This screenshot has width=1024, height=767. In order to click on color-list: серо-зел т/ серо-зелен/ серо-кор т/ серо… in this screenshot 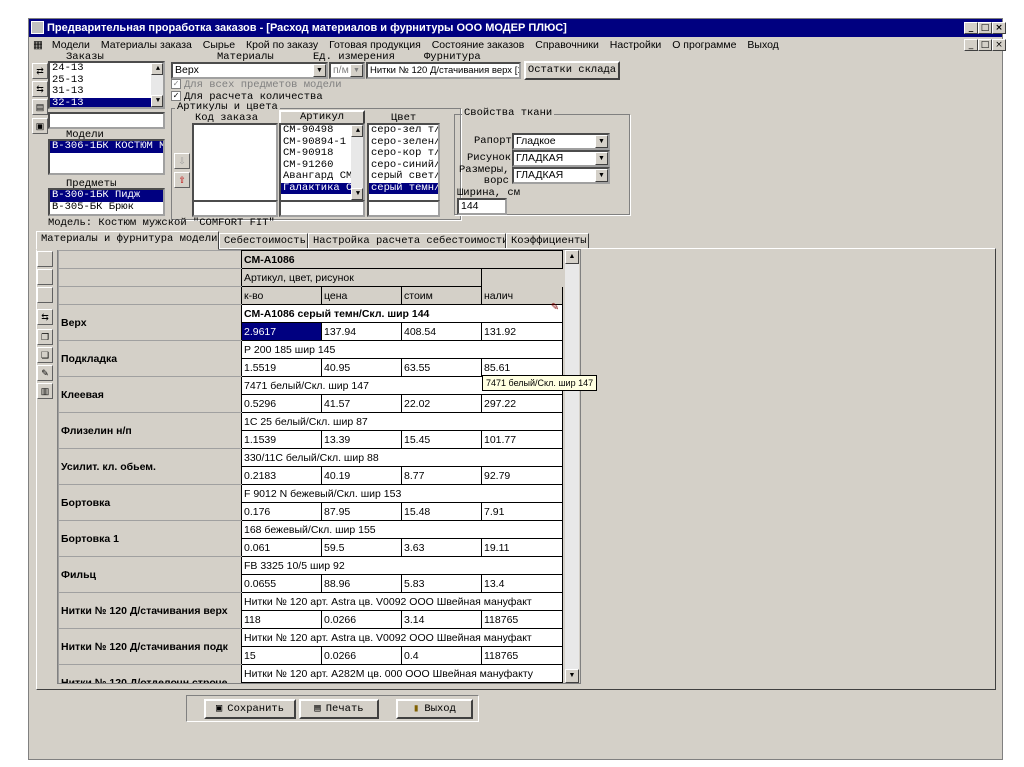, I will do `click(403, 162)`.